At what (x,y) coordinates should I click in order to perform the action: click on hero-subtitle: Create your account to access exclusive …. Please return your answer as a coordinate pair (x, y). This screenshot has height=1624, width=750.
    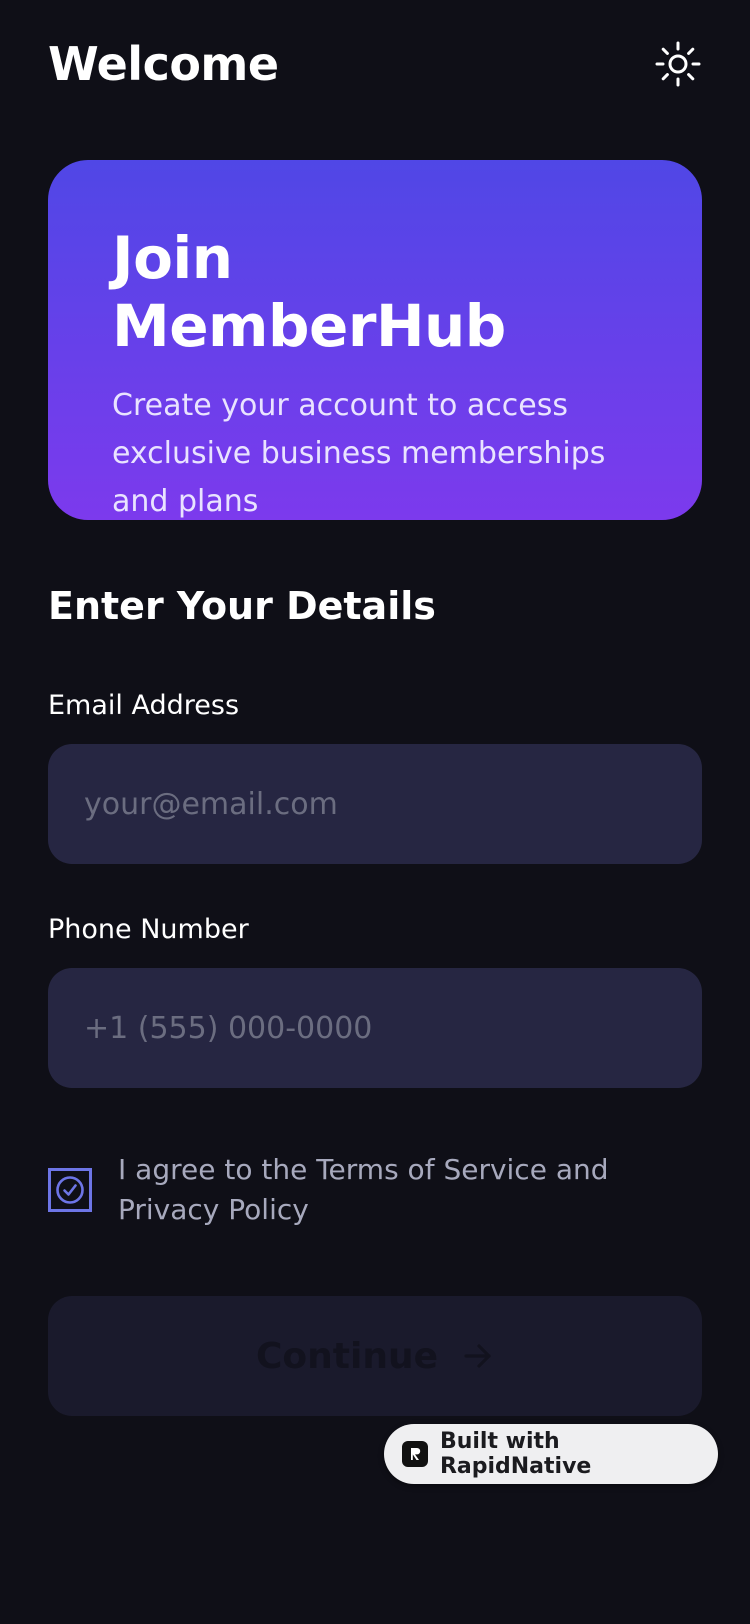
    Looking at the image, I should click on (359, 453).